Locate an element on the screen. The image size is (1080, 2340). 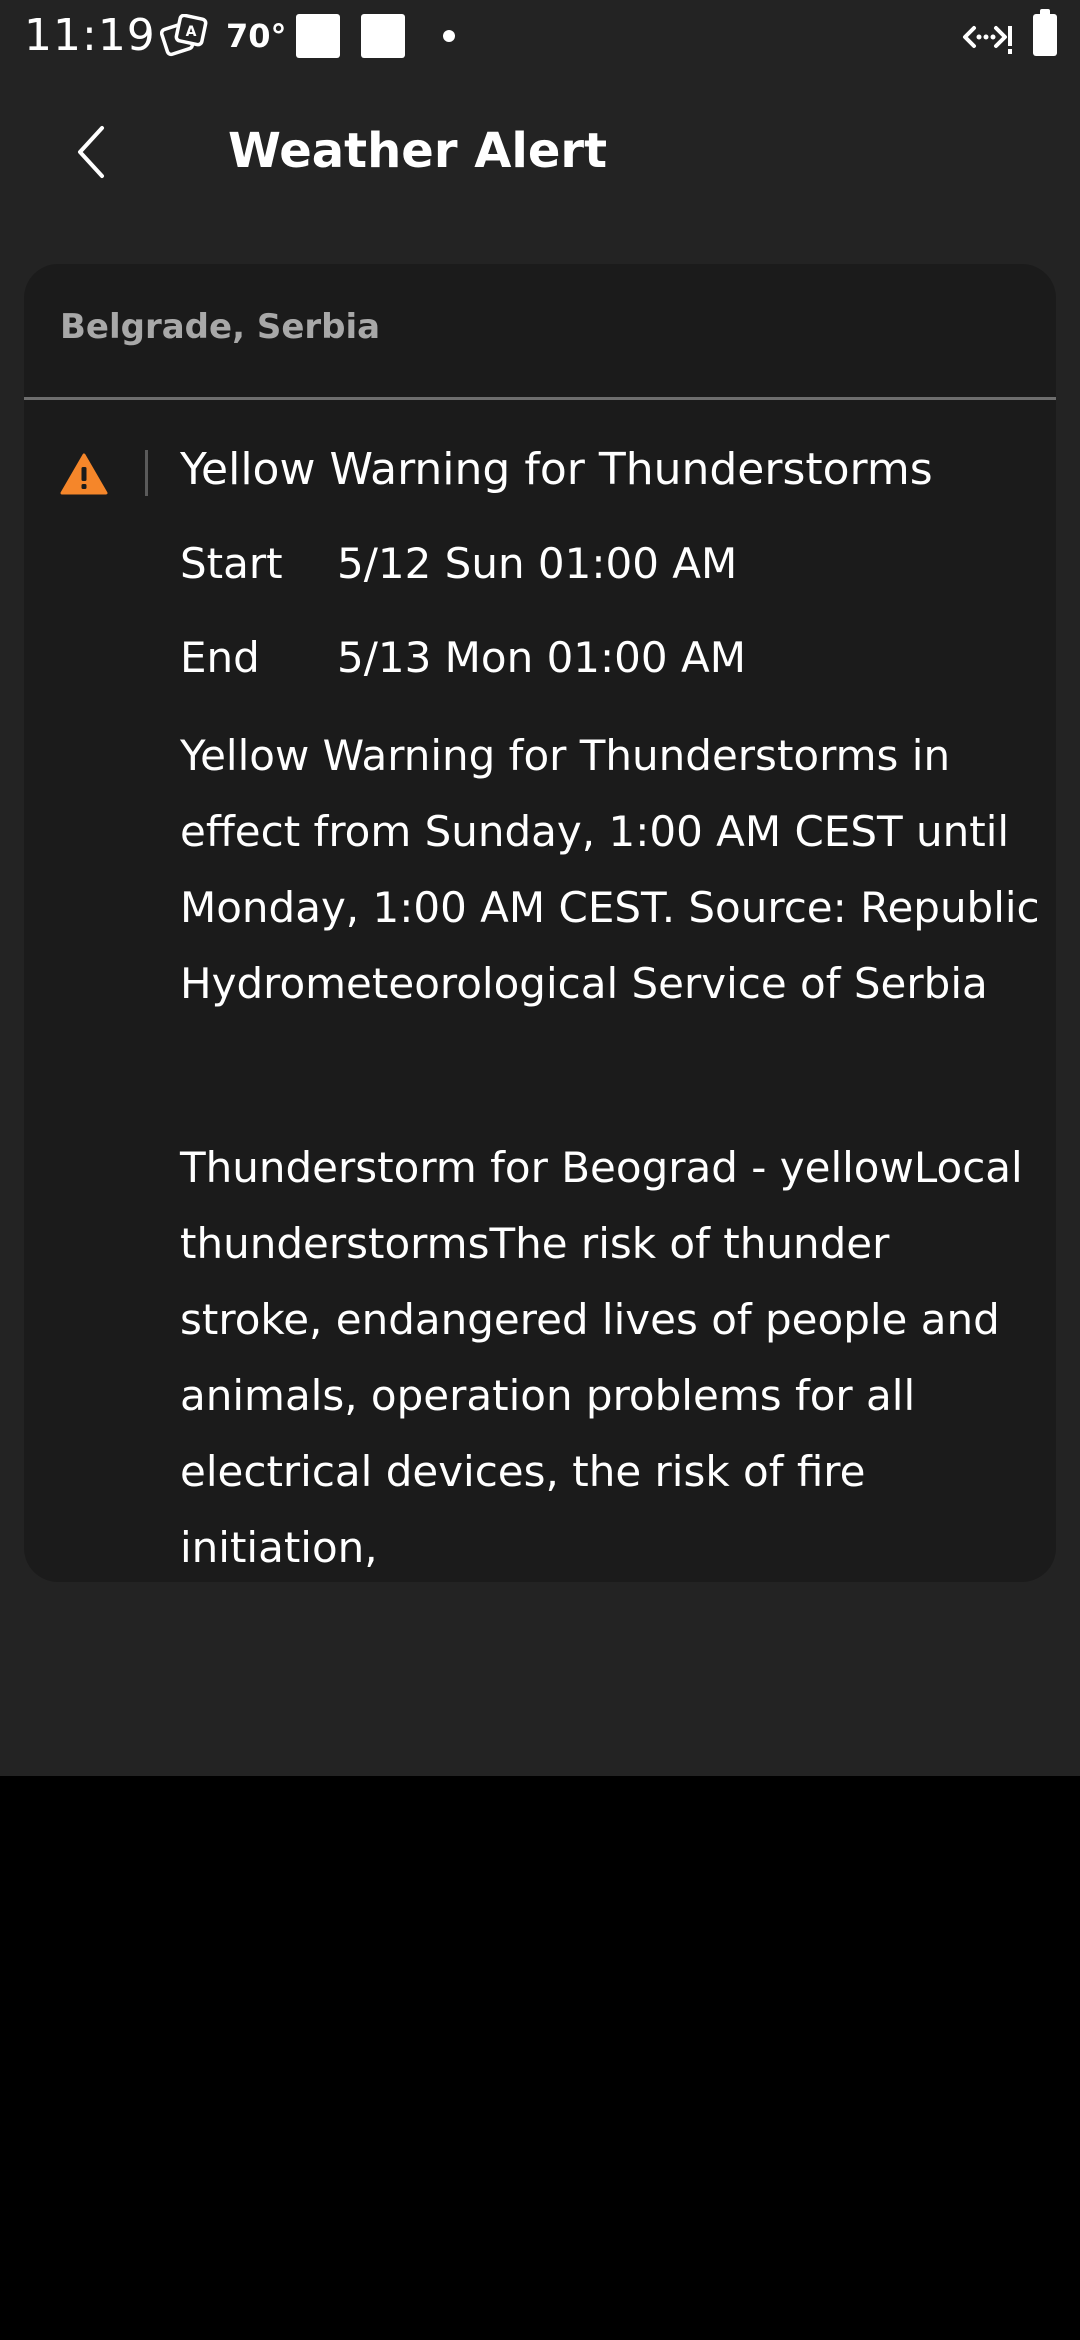
network-icon is located at coordinates (987, 40).